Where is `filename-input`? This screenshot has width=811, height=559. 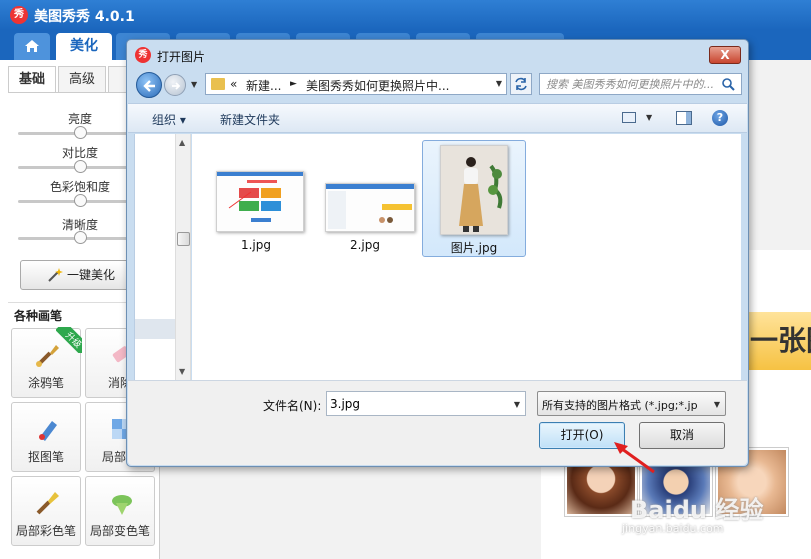
filename-input is located at coordinates (415, 404).